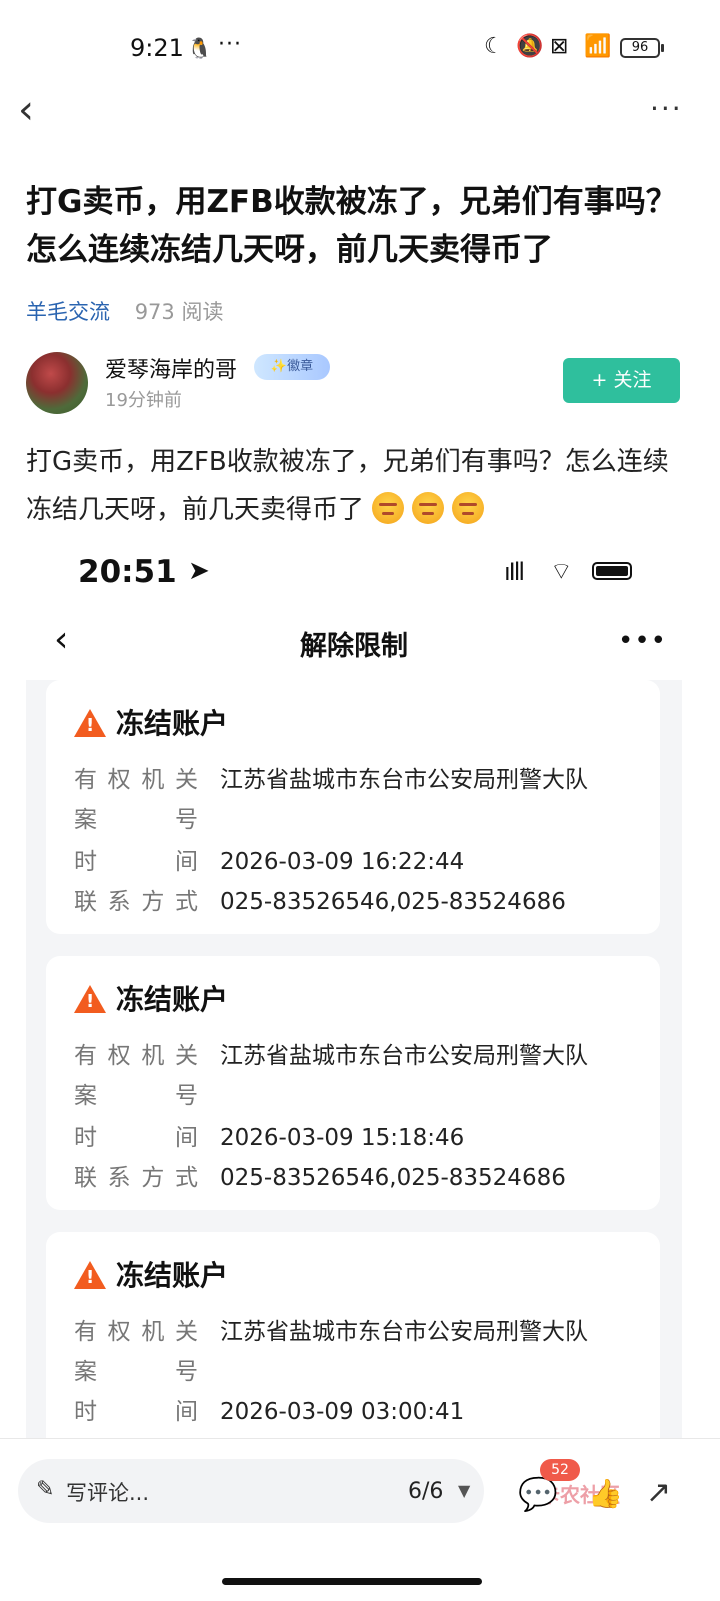  I want to click on category-link: 羊毛交流, so click(68, 312).